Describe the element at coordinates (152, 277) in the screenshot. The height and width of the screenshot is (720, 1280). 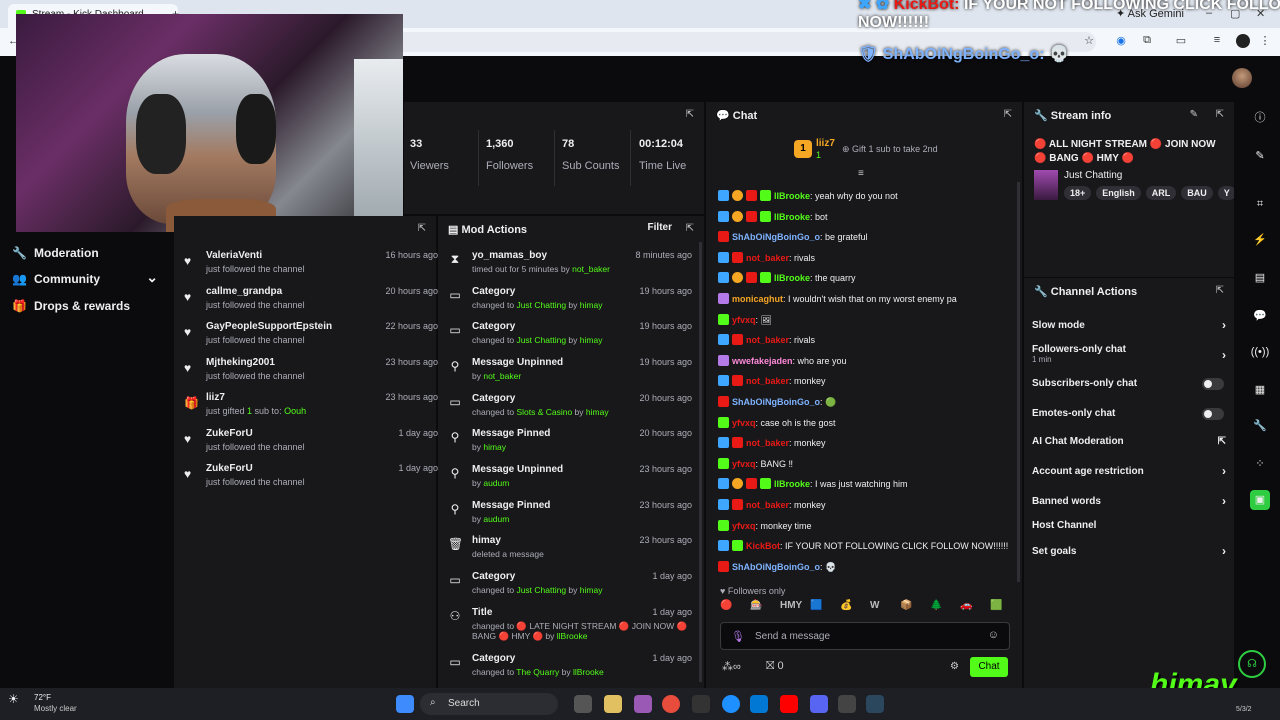
I see `chevron-down-icon: ⌄` at that location.